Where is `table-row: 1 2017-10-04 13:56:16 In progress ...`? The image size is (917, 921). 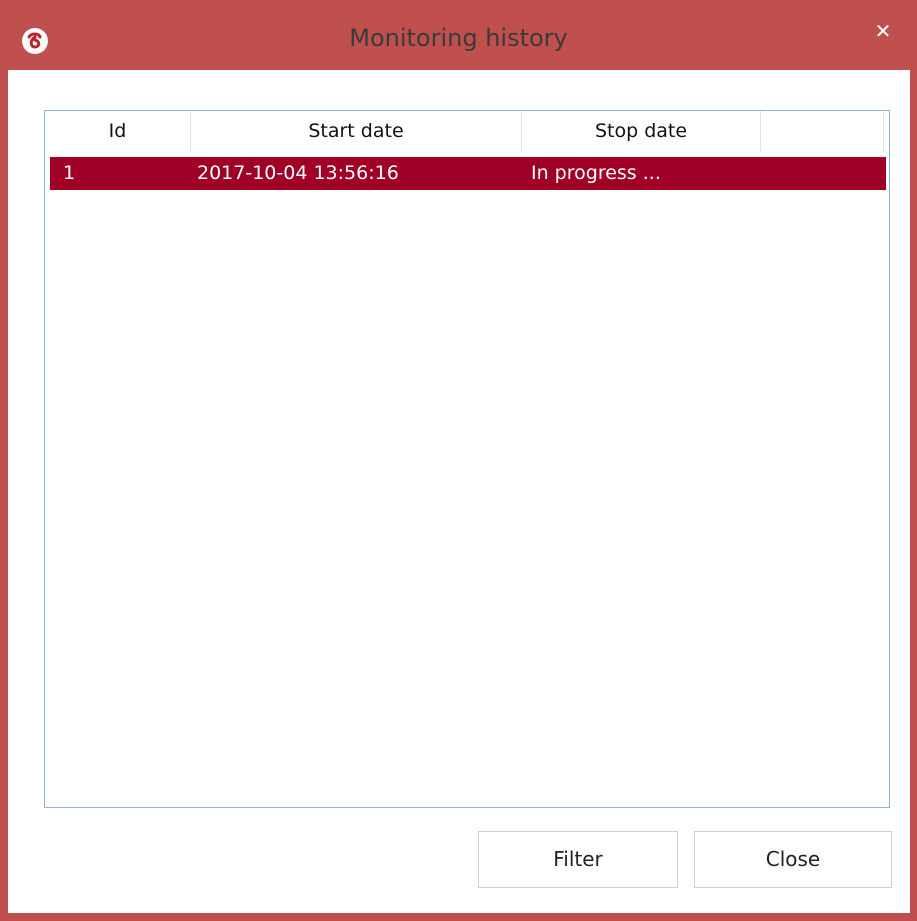
table-row: 1 2017-10-04 13:56:16 In progress ... is located at coordinates (468, 173).